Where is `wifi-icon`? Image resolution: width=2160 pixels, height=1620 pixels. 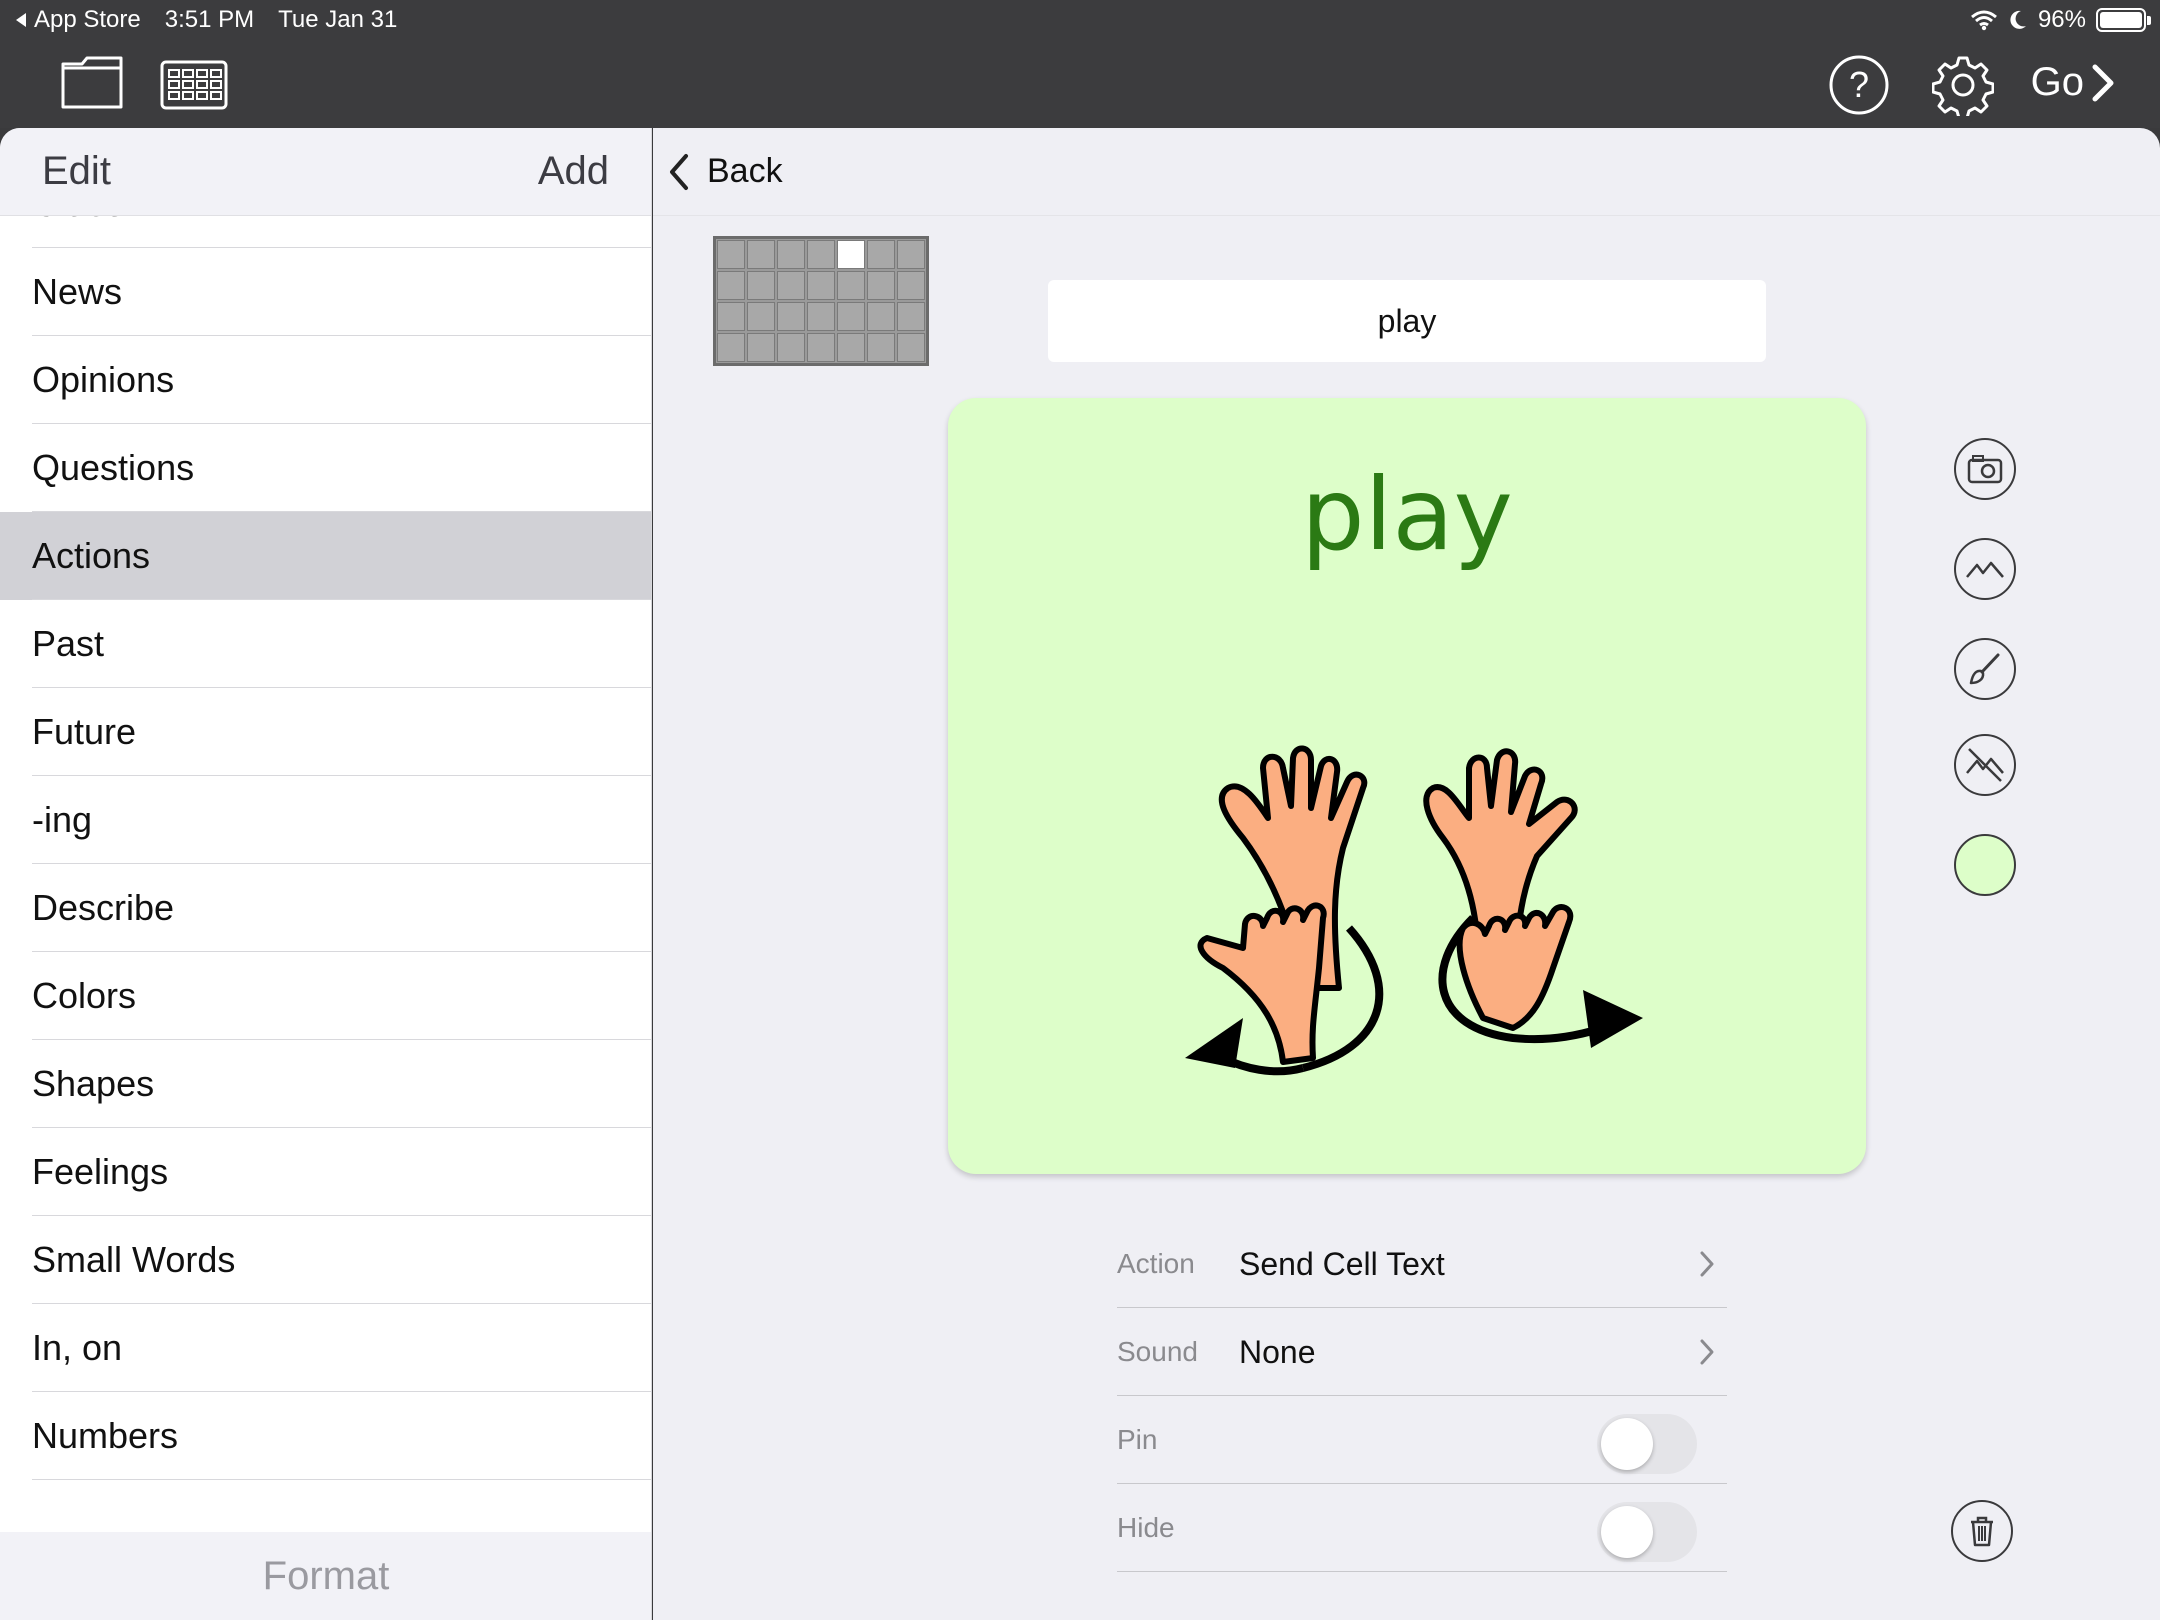
wifi-icon is located at coordinates (1983, 20).